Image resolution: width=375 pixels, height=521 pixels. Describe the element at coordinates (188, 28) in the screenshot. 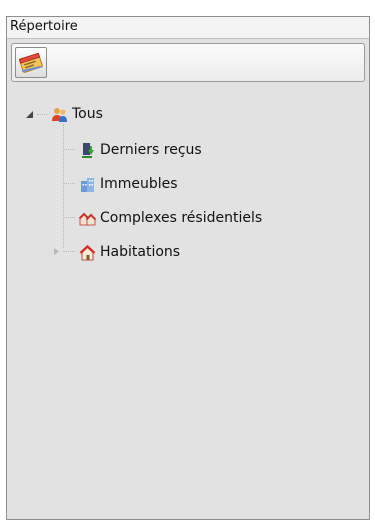

I see `panel-title: Répertoire` at that location.